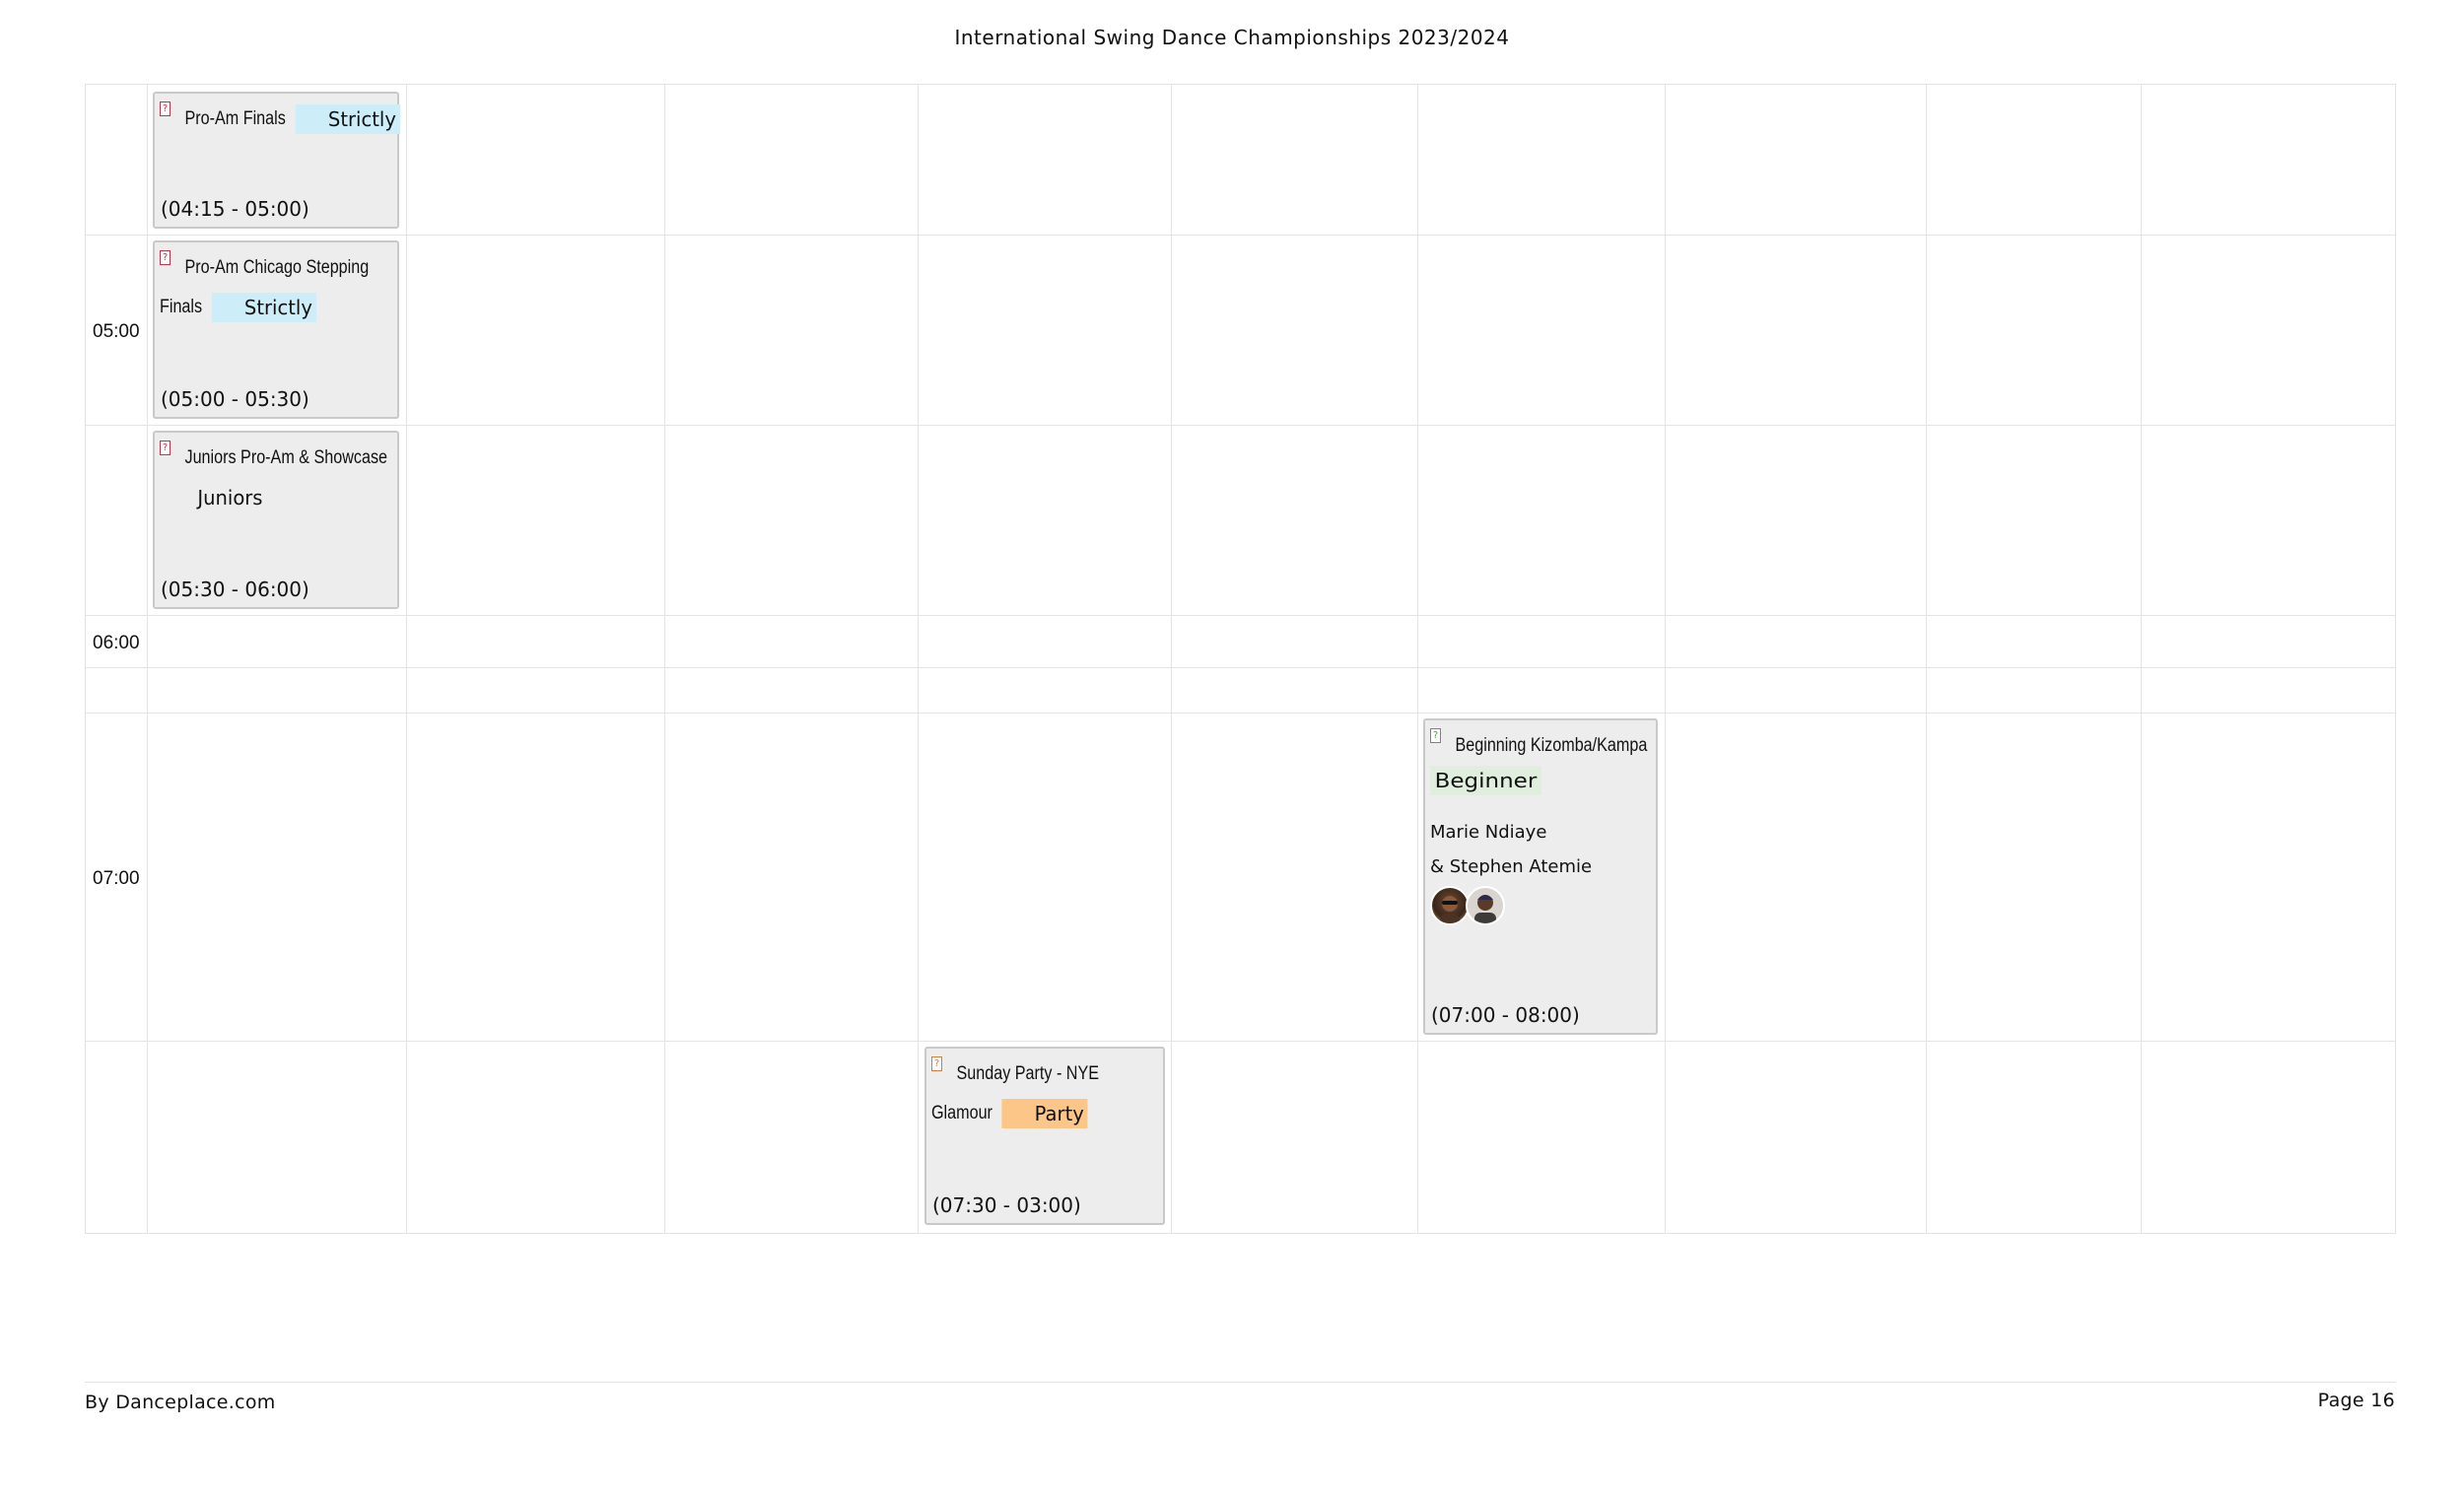 The width and height of the screenshot is (2464, 1496). What do you see at coordinates (286, 457) in the screenshot?
I see `event-name: Juniors Pro-Am & Showcase` at bounding box center [286, 457].